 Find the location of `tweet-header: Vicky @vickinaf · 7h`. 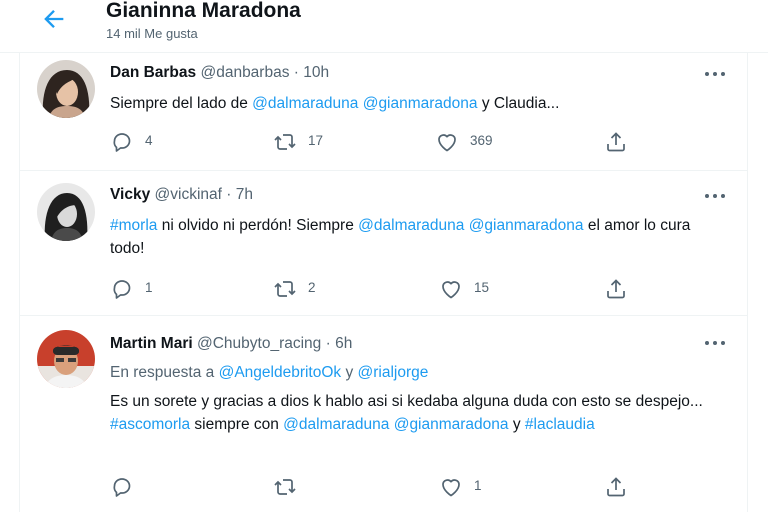

tweet-header: Vicky @vickinaf · 7h is located at coordinates (181, 195).